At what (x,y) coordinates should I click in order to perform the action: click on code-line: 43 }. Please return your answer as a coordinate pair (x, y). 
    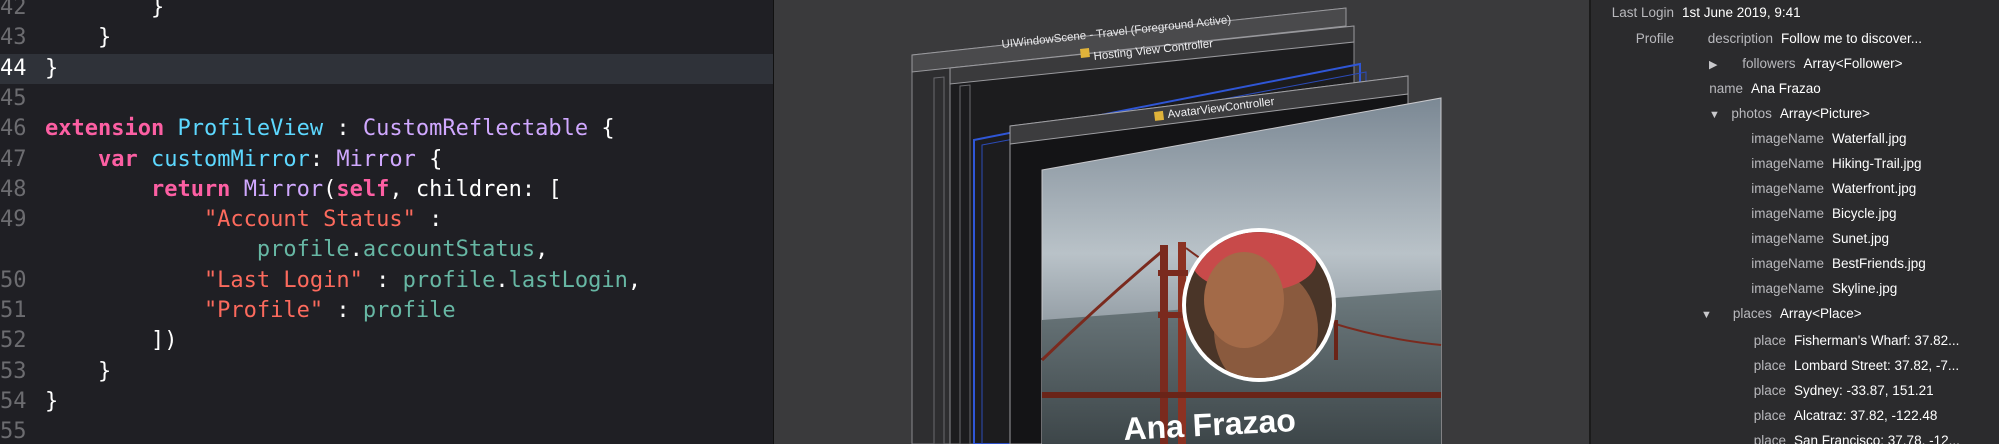
    Looking at the image, I should click on (386, 38).